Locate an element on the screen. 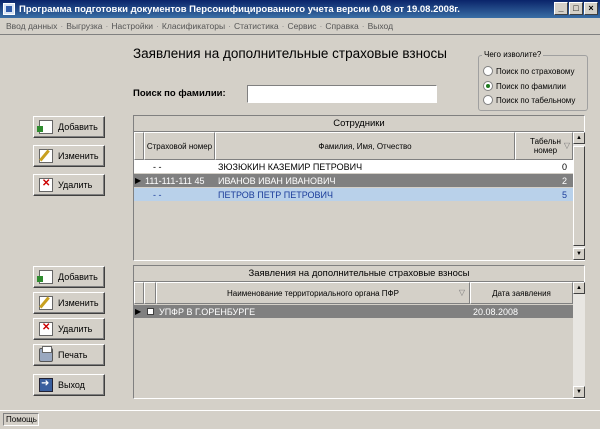 This screenshot has height=429, width=600. row-checkbox is located at coordinates (150, 311).